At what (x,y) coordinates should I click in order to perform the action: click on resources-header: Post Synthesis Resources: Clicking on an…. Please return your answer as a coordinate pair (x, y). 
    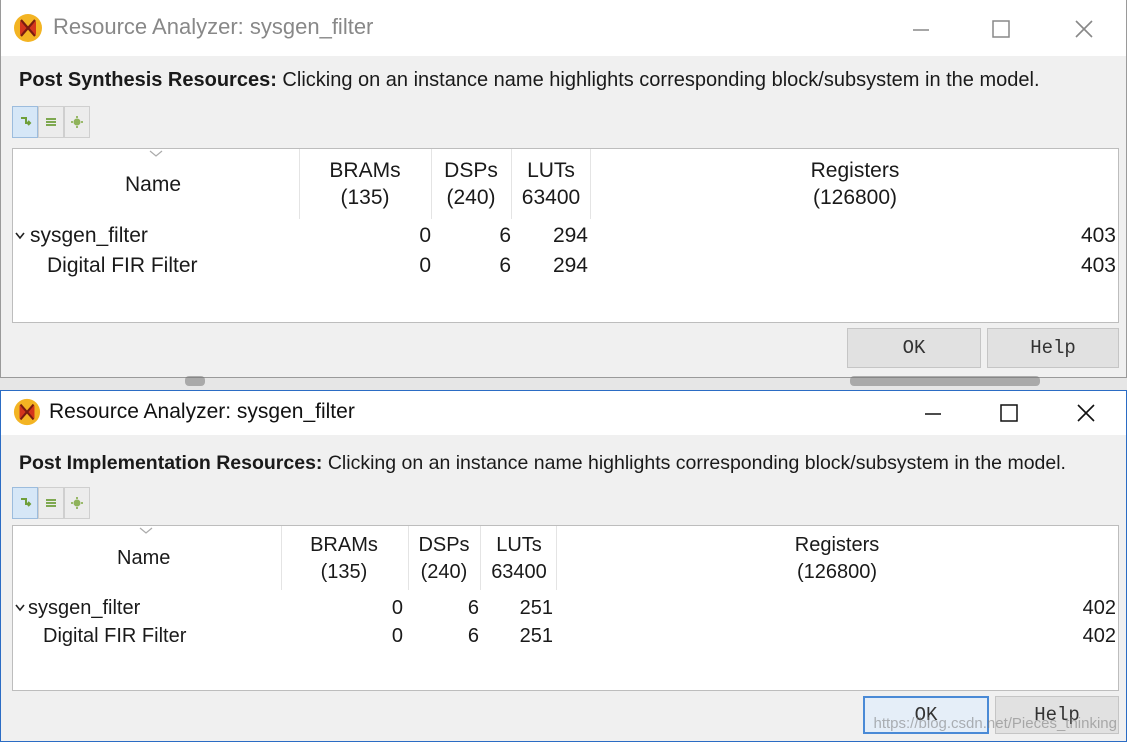
    Looking at the image, I should click on (529, 80).